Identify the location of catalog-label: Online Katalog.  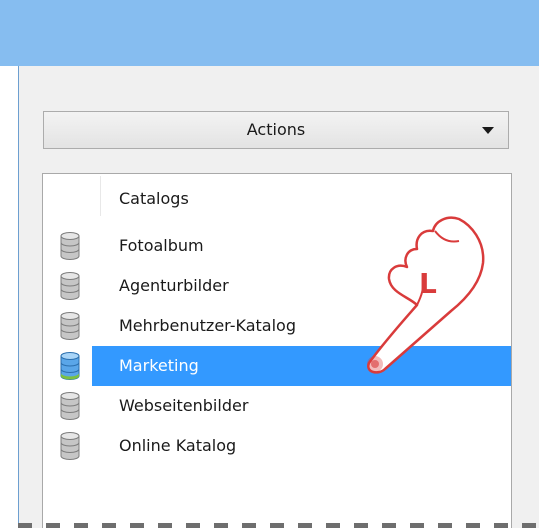
(178, 445).